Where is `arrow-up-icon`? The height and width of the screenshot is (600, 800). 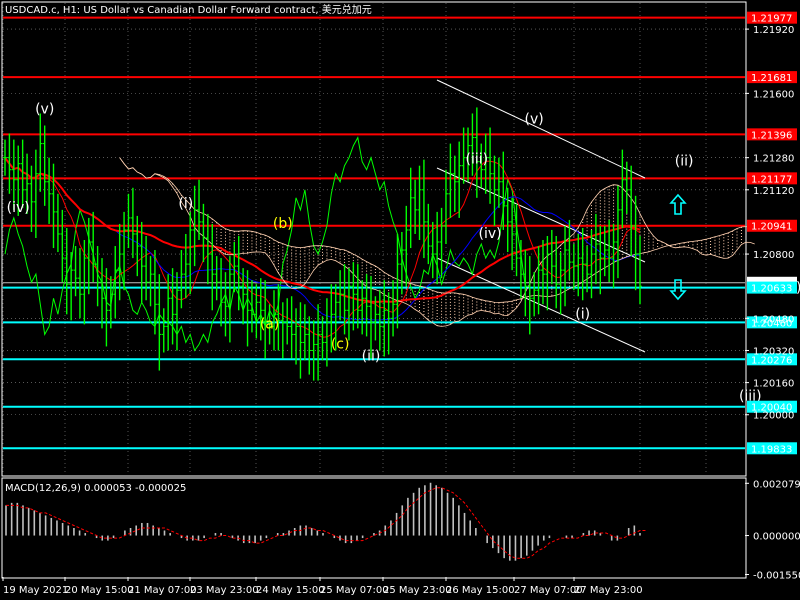 arrow-up-icon is located at coordinates (678, 204).